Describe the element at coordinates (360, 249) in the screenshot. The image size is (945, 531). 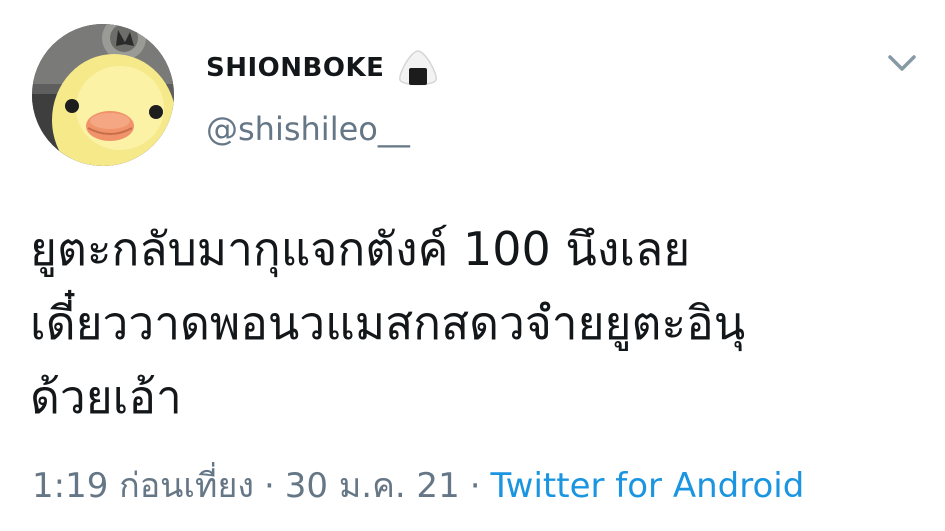
I see `tweet-line: ยูตะกลับมากุแจกตังค์ 100 นึงเลย` at that location.